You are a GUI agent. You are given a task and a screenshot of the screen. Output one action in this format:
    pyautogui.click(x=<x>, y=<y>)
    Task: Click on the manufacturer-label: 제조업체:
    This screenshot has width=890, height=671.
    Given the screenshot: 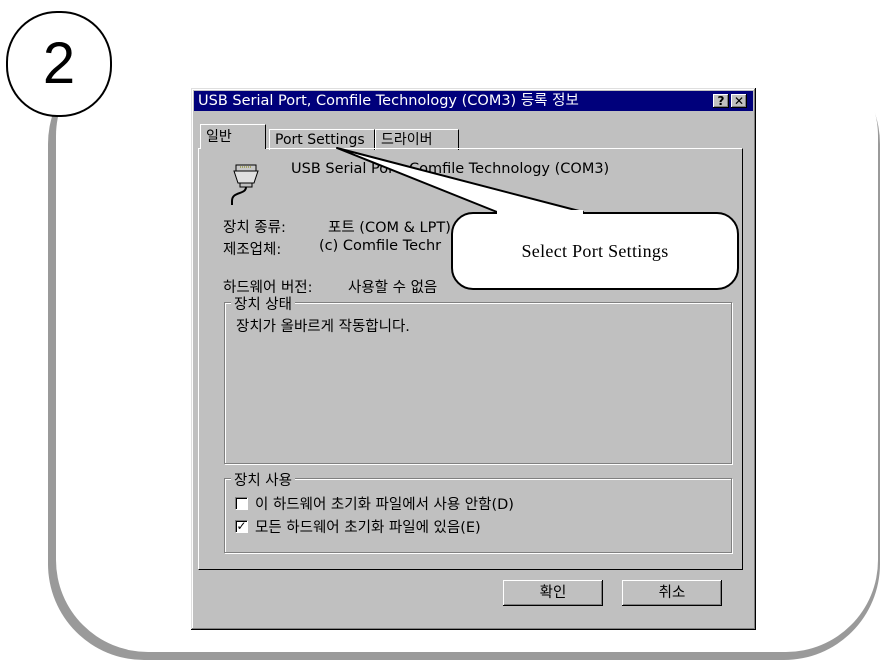 What is the action you would take?
    pyautogui.click(x=252, y=250)
    